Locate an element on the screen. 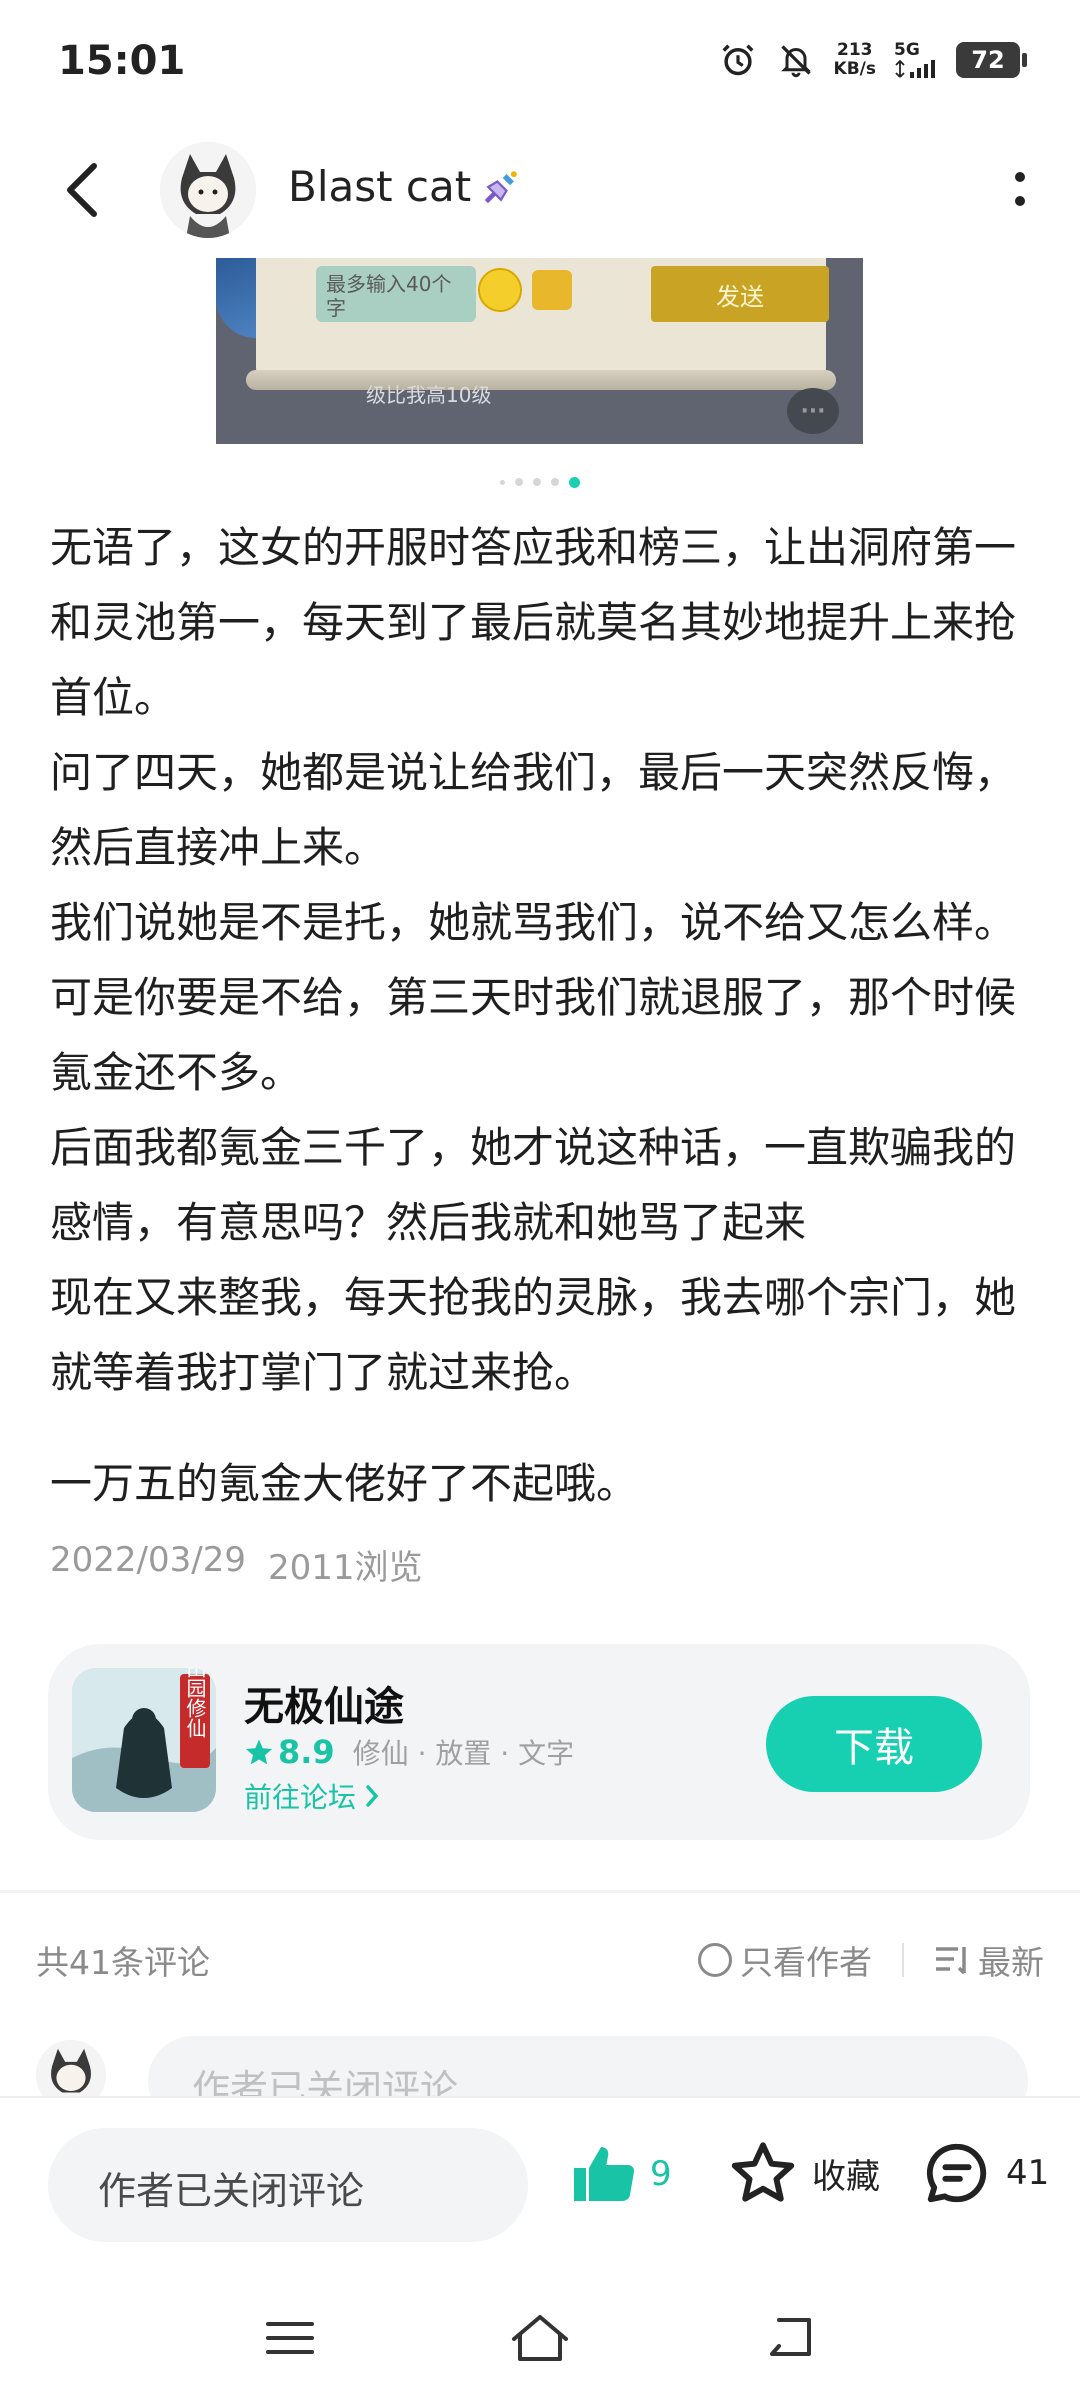  carousel-dot-active is located at coordinates (574, 482).